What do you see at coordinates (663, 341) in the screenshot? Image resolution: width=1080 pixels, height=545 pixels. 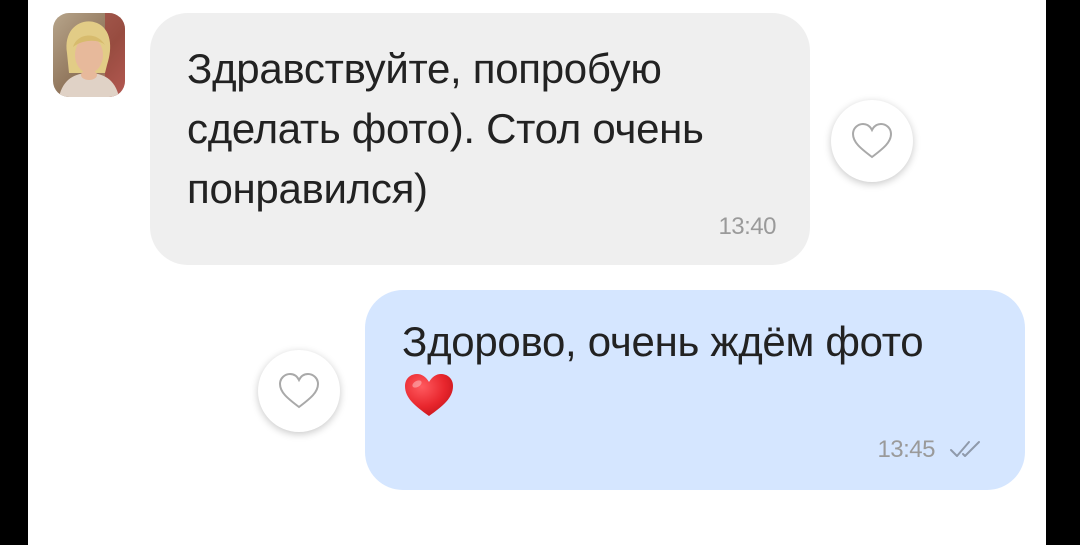 I see `message-text: Здорово, очень ждём фото` at bounding box center [663, 341].